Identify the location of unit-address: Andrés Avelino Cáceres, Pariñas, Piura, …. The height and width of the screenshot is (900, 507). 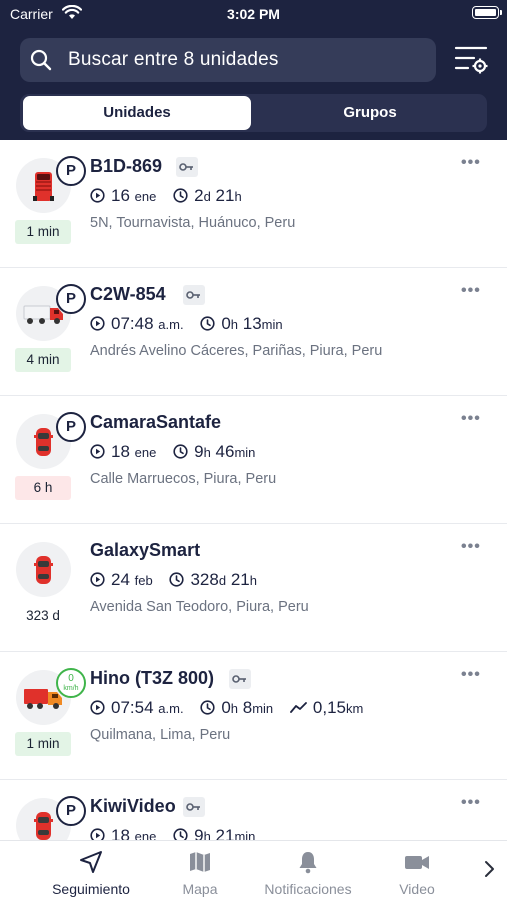
(236, 351).